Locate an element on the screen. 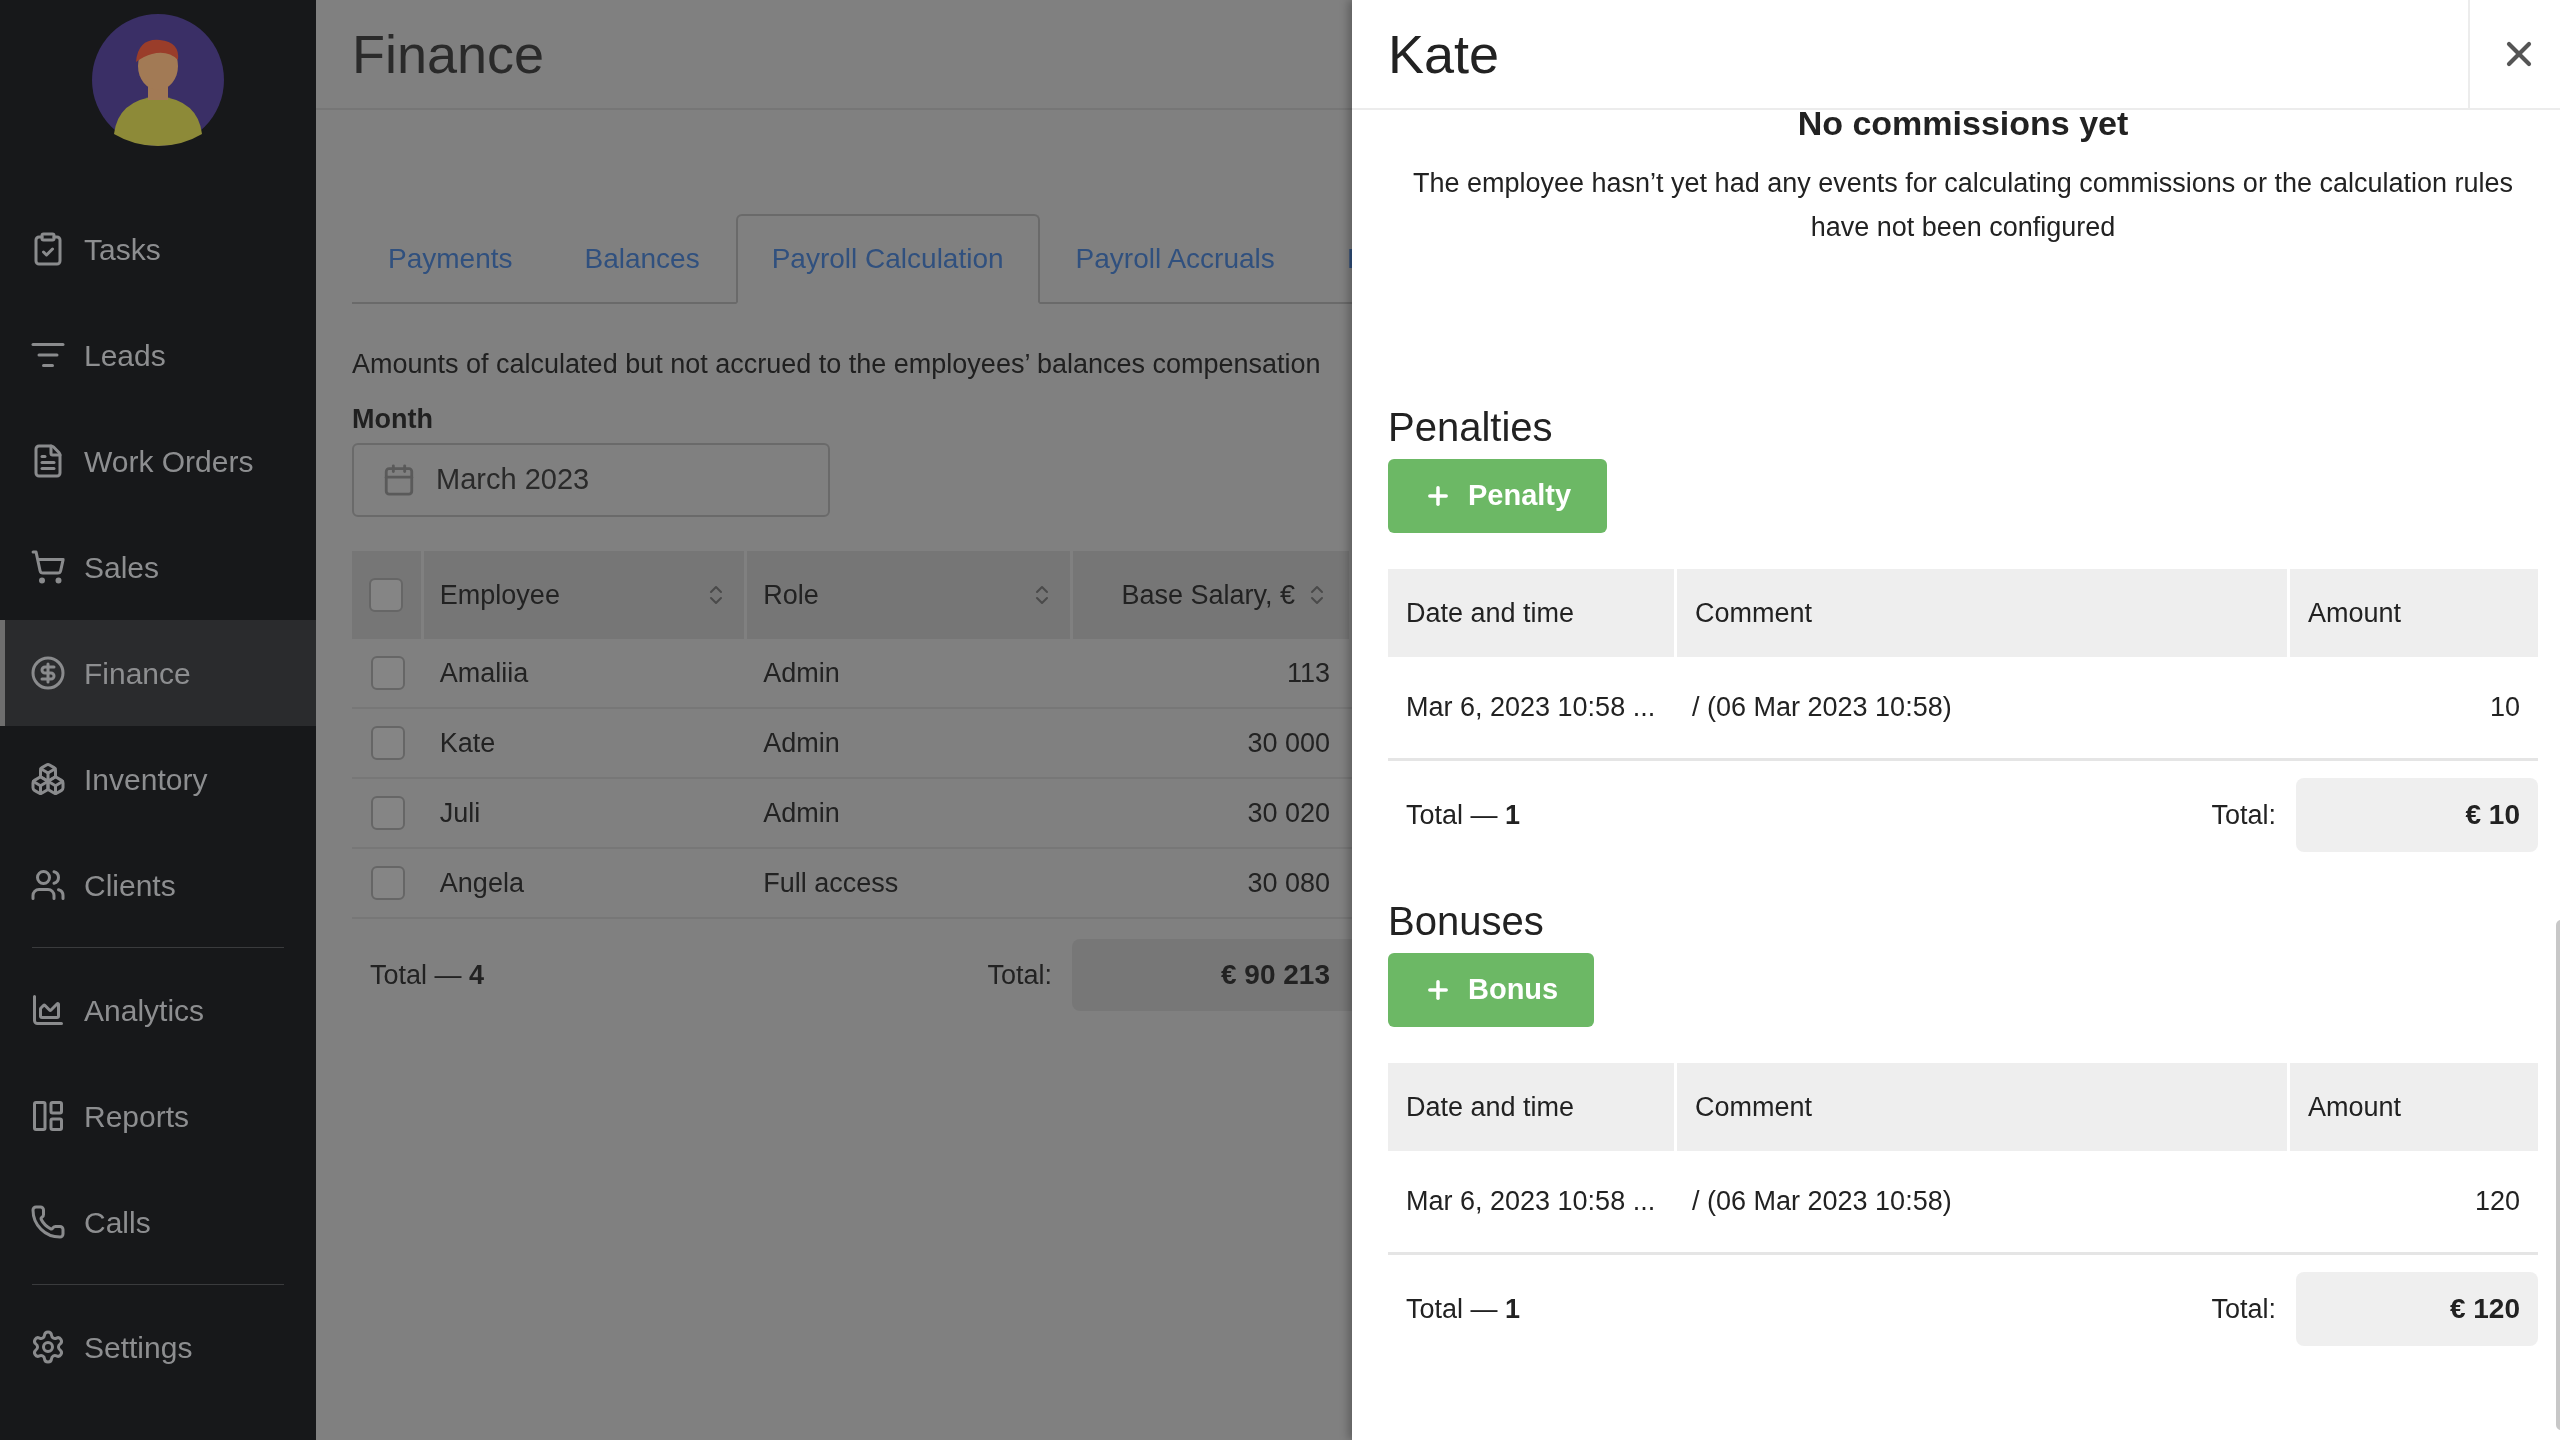 This screenshot has height=1440, width=2560. boxes-icon is located at coordinates (48, 779).